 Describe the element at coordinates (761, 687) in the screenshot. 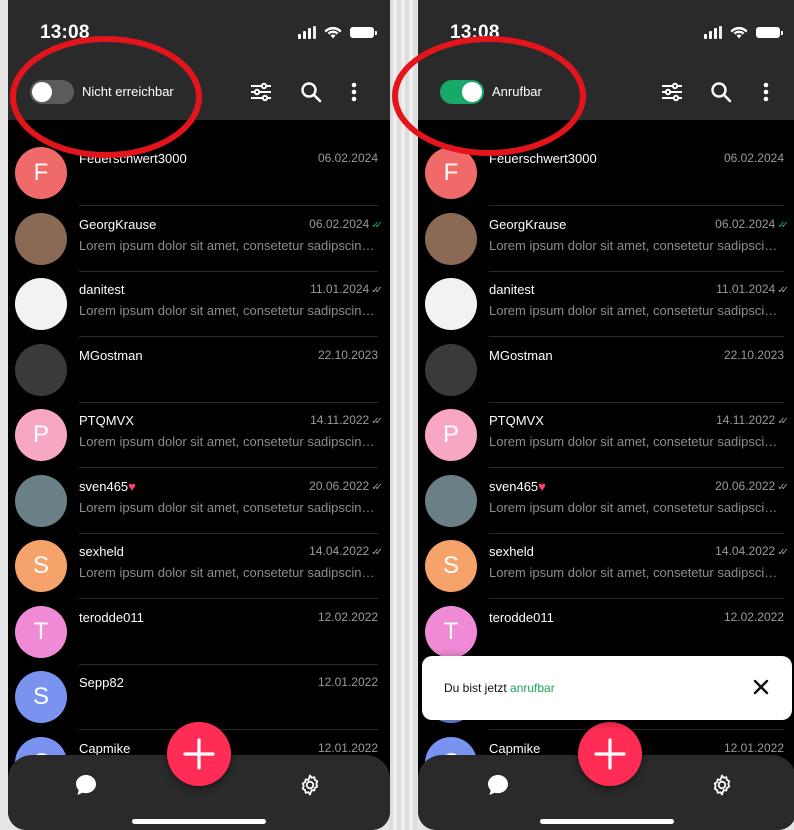

I see `toast-close-button` at that location.